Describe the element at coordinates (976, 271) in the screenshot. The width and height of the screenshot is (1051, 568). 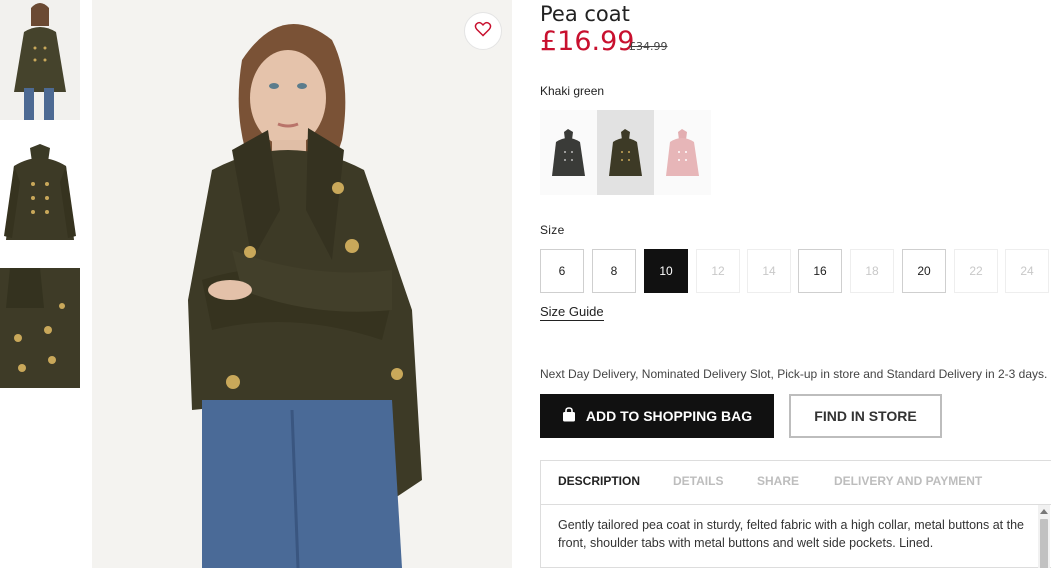
I see `size-option-22: 22` at that location.